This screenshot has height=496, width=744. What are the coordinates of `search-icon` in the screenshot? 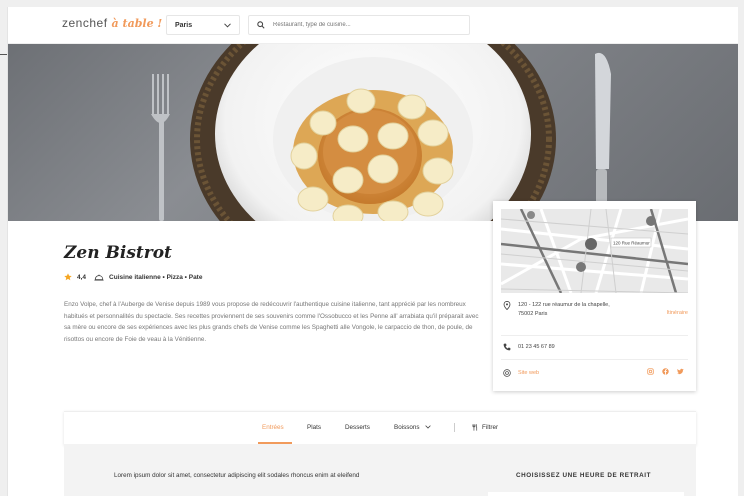 It's located at (261, 25).